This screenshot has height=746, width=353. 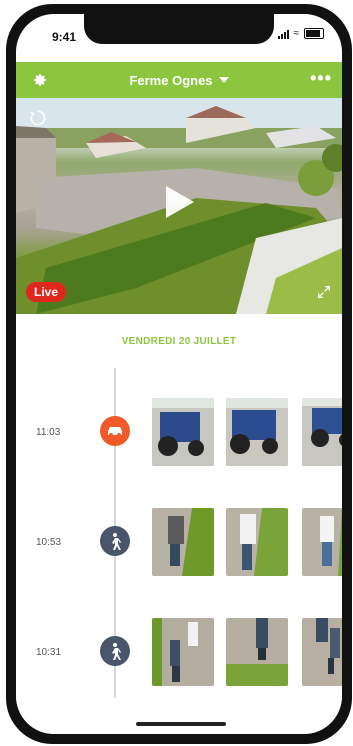 What do you see at coordinates (38, 118) in the screenshot?
I see `replay-icon` at bounding box center [38, 118].